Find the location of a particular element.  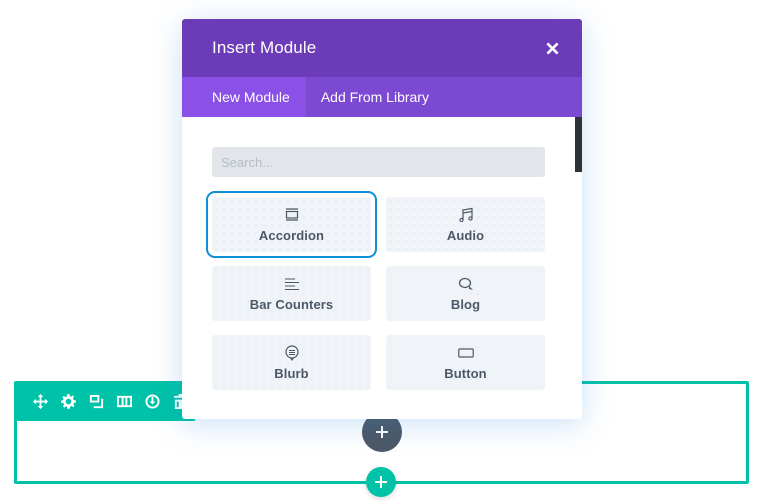

module-label: Accordion is located at coordinates (291, 235).